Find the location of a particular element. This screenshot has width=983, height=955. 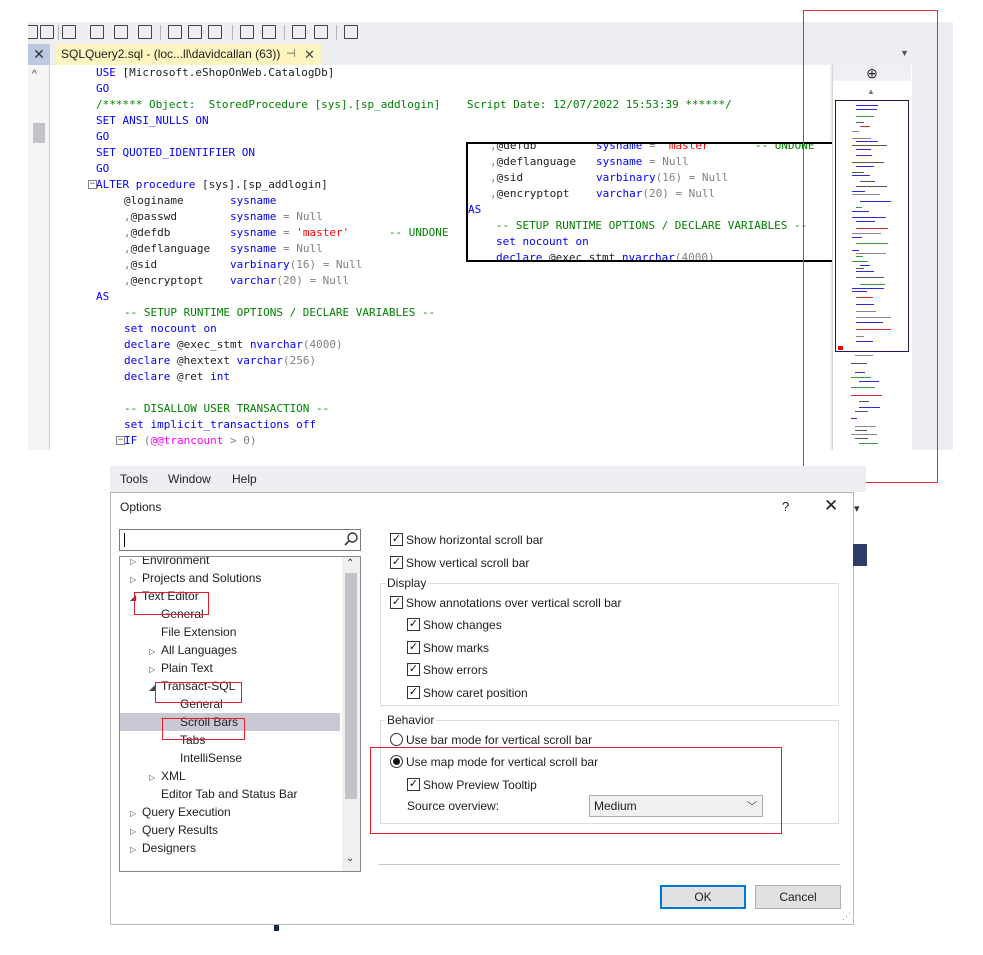

divider is located at coordinates (609, 864).